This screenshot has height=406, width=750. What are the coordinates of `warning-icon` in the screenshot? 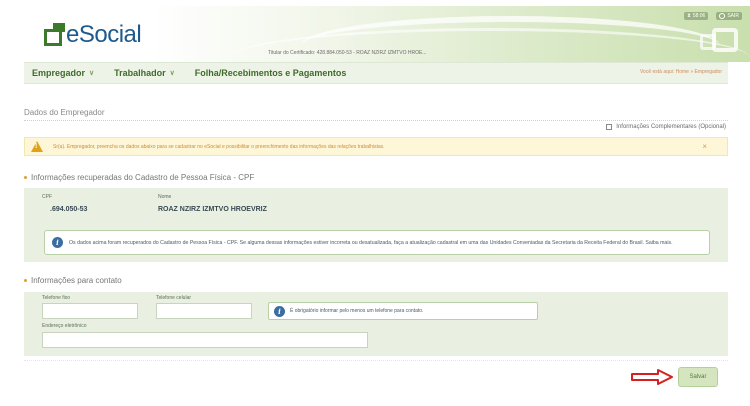 It's located at (37, 146).